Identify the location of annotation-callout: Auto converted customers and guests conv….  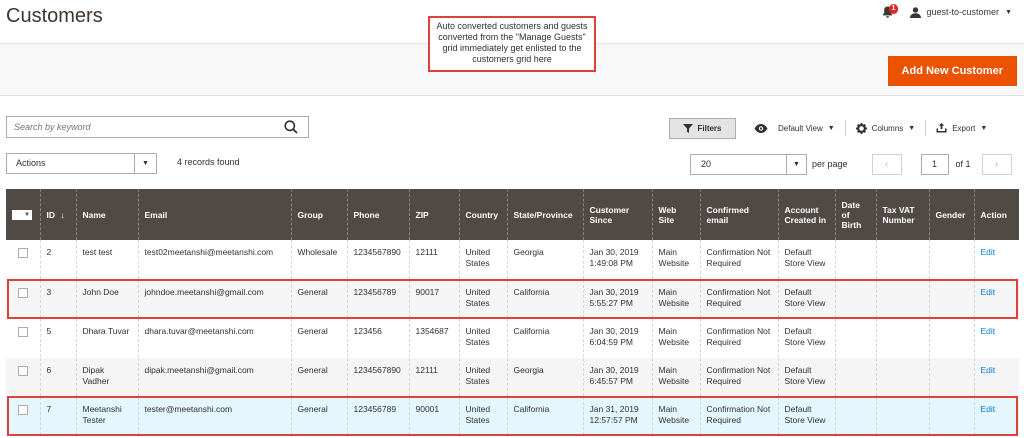
(512, 44).